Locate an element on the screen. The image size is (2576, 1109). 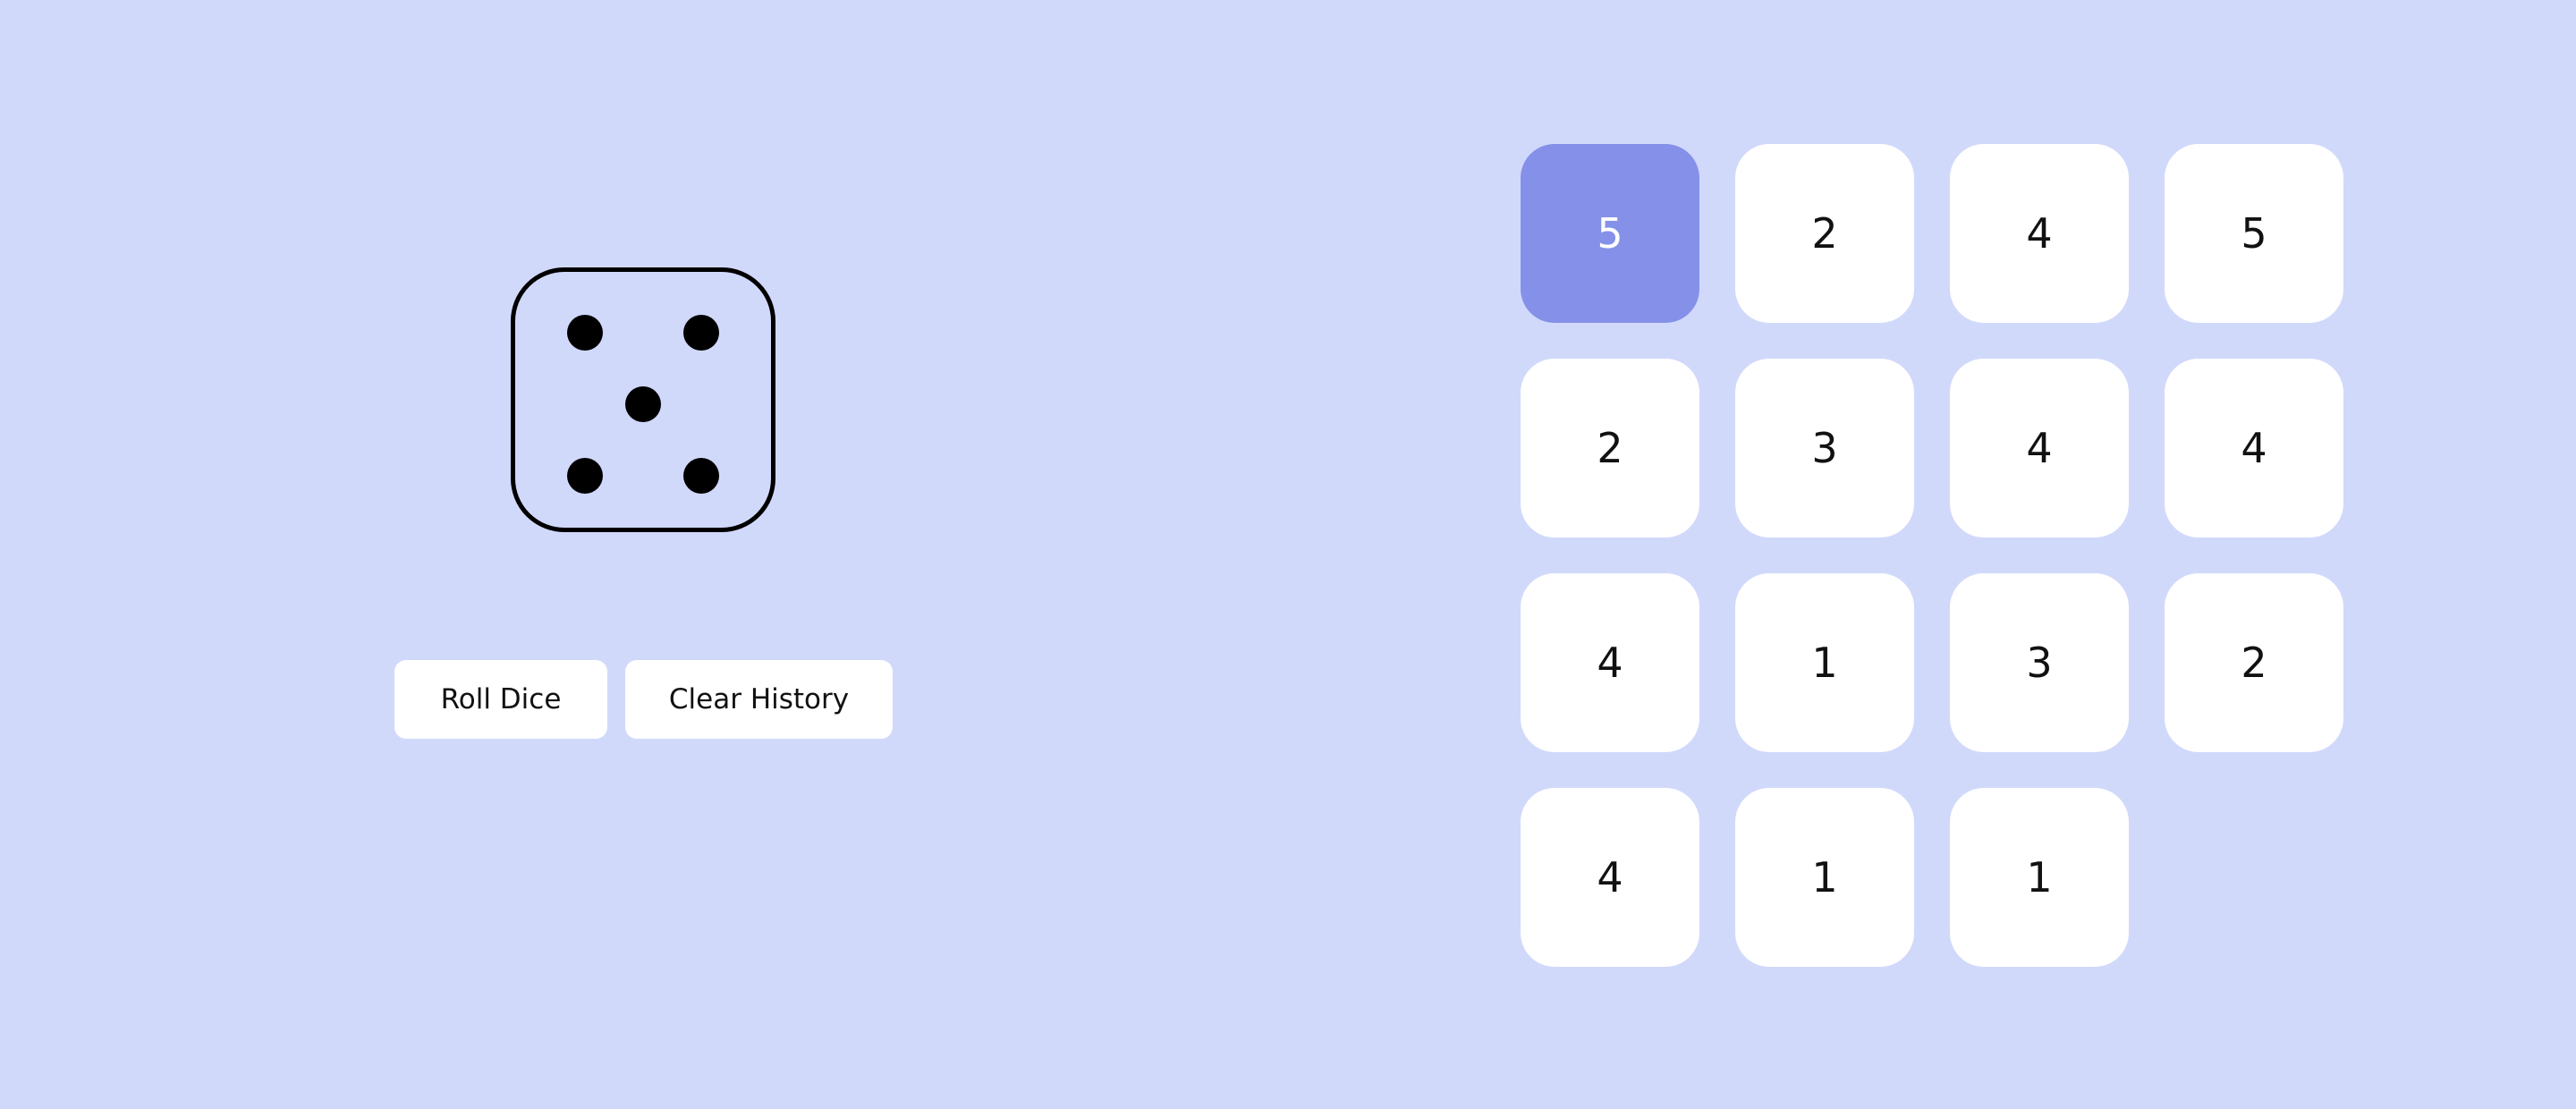
history-cell-current: 5 is located at coordinates (1610, 234).